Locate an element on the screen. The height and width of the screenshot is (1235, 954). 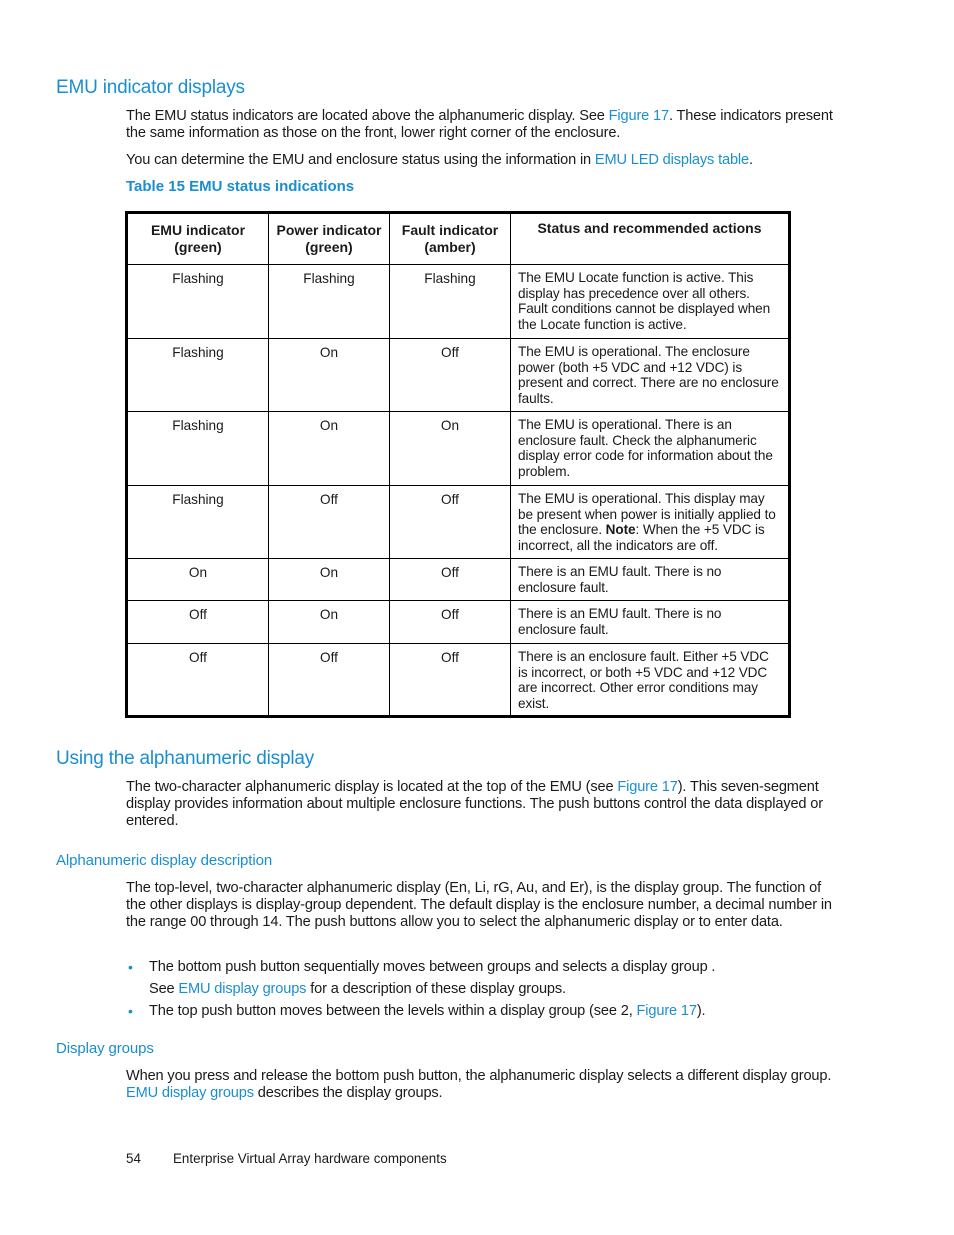
header-line: Fault indicator is located at coordinates (450, 230).